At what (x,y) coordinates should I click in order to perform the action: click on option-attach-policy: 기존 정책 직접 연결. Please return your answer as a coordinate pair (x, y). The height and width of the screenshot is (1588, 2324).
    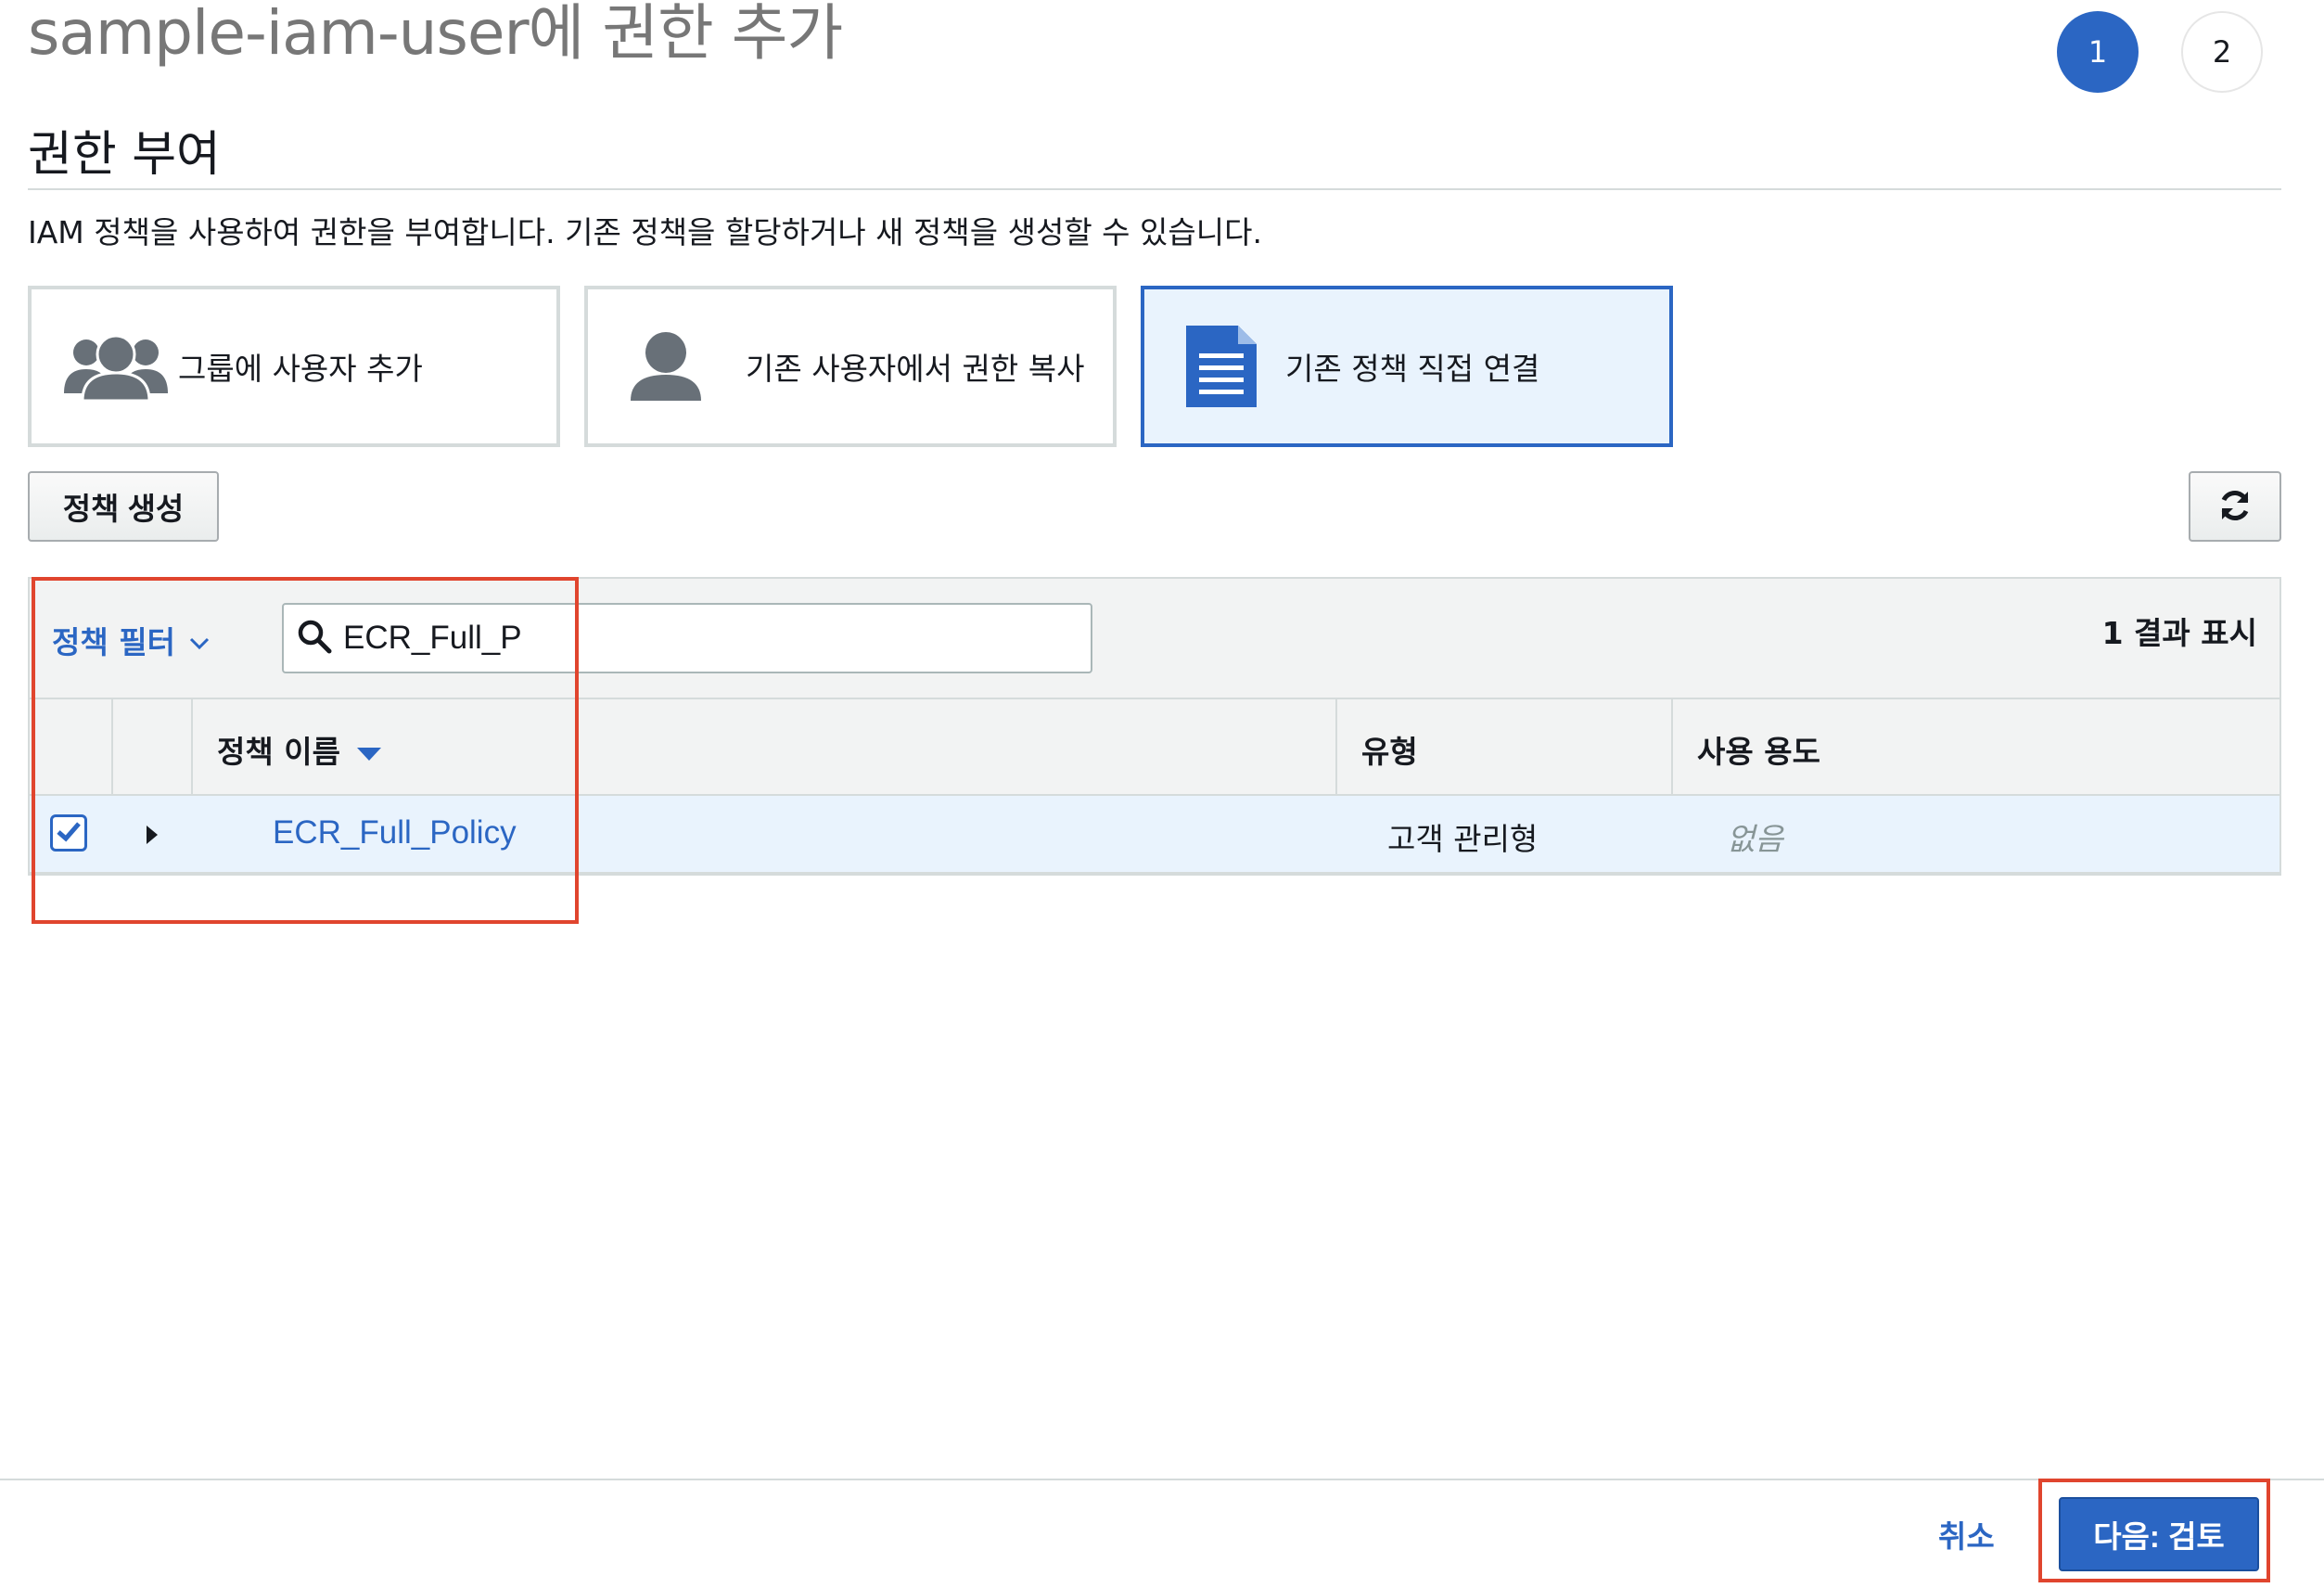
    Looking at the image, I should click on (1407, 366).